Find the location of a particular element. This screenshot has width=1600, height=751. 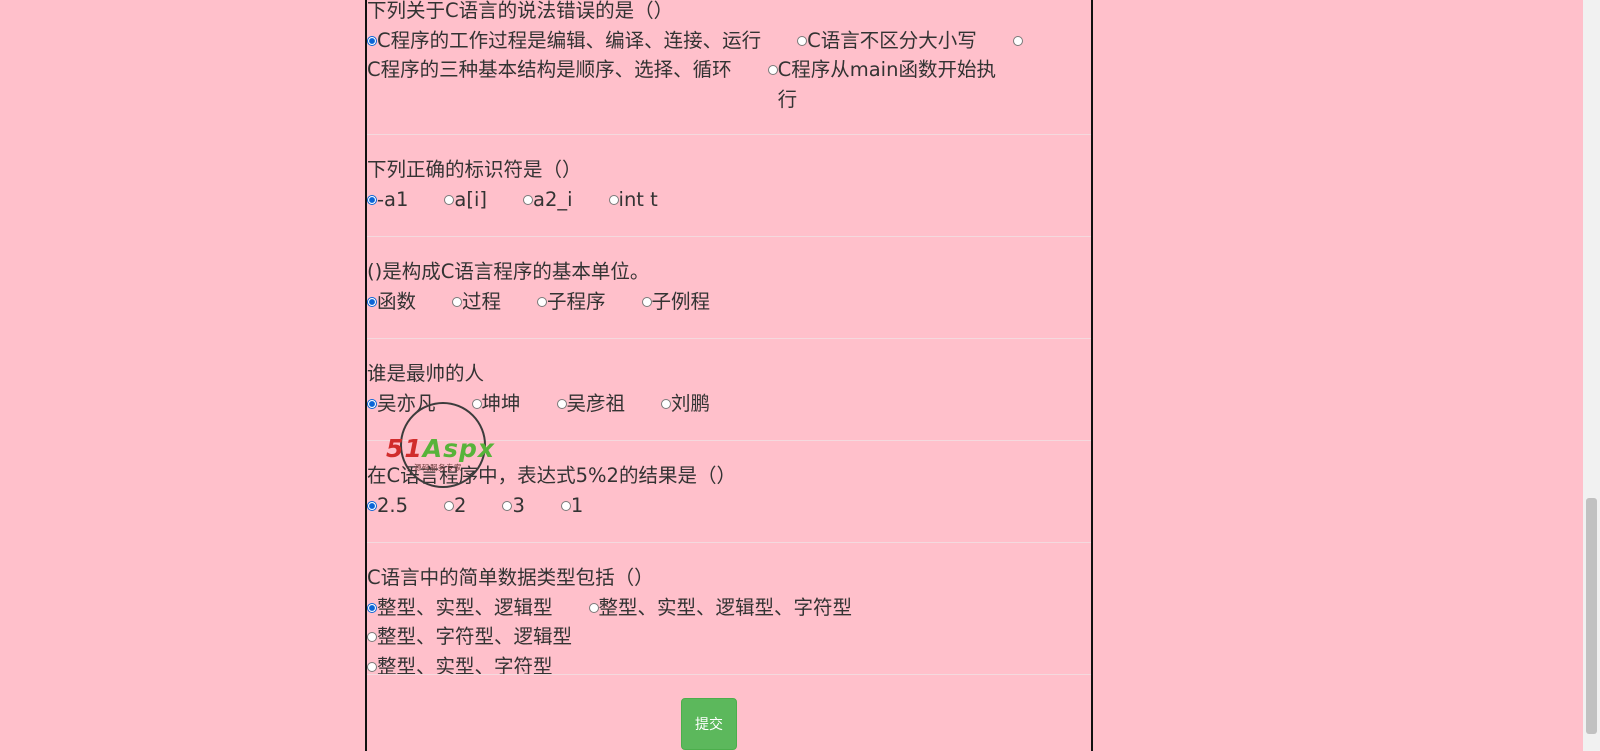

option-label: 整型、字符型、逻辑型 is located at coordinates (475, 636).